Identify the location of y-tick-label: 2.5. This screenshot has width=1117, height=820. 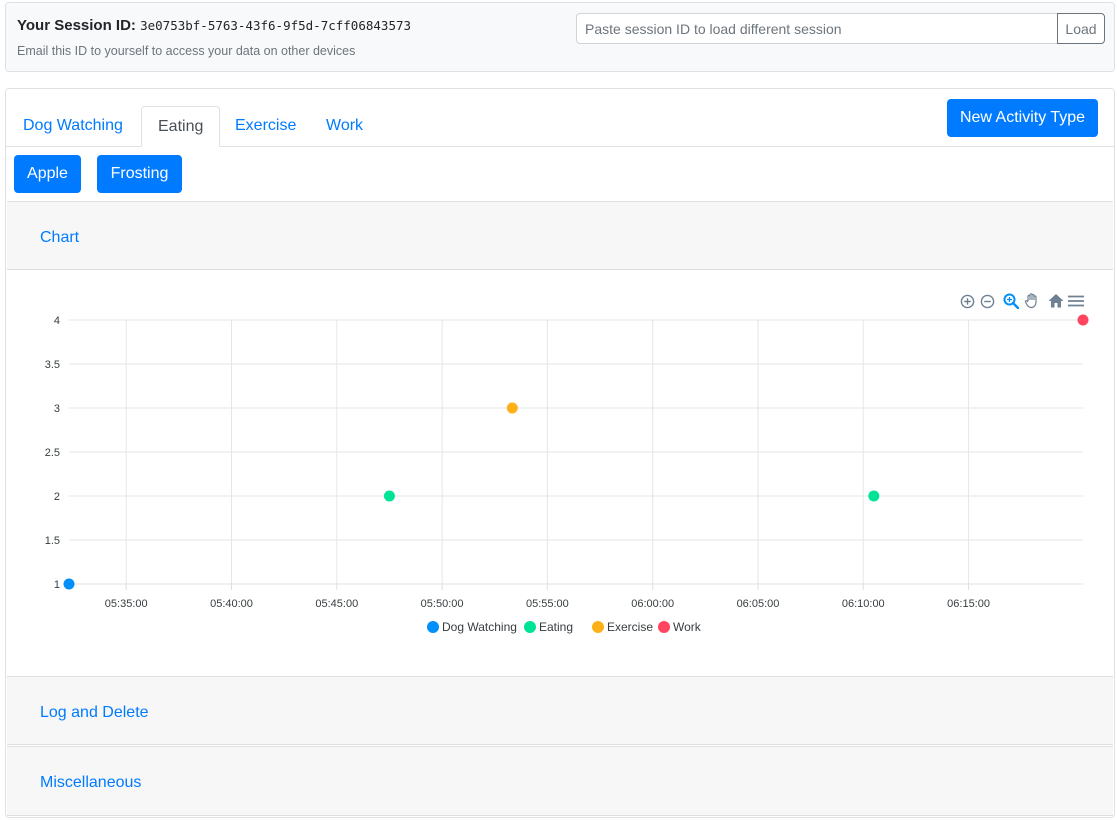
(52, 453).